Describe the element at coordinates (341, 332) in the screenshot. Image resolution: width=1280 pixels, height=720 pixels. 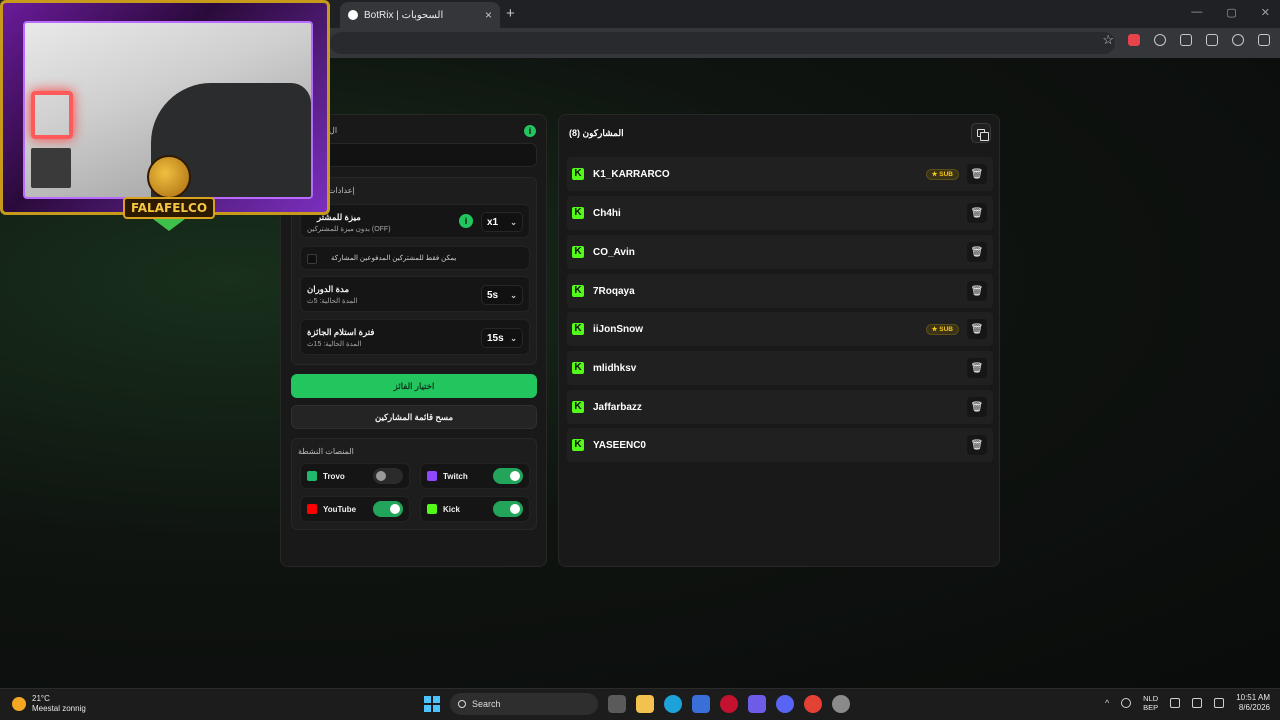
I see `claim-period-title: فترة استلام الجائزة` at that location.